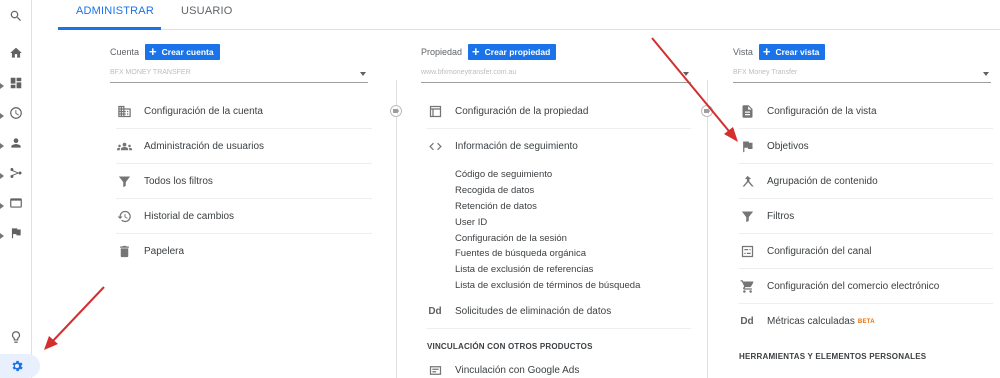  What do you see at coordinates (178, 181) in the screenshot?
I see `all-filters-label: Todos los filtros` at bounding box center [178, 181].